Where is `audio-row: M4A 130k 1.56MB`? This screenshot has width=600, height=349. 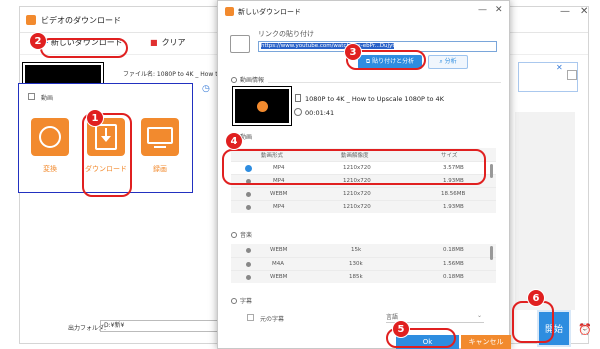
audio-row: M4A 130k 1.56MB is located at coordinates (363, 263).